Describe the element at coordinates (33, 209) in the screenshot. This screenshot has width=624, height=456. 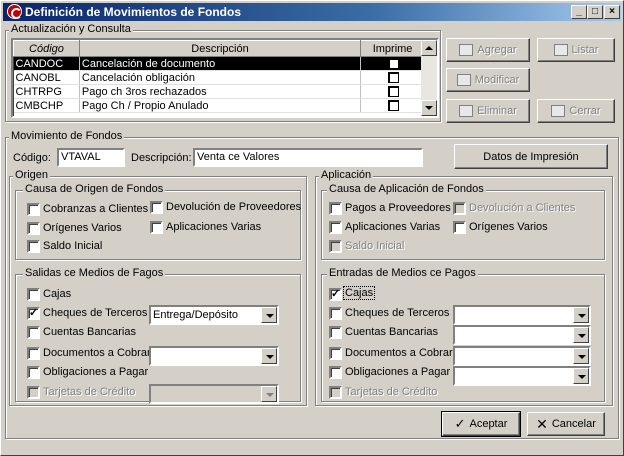
I see `cobranzas-checkbox` at that location.